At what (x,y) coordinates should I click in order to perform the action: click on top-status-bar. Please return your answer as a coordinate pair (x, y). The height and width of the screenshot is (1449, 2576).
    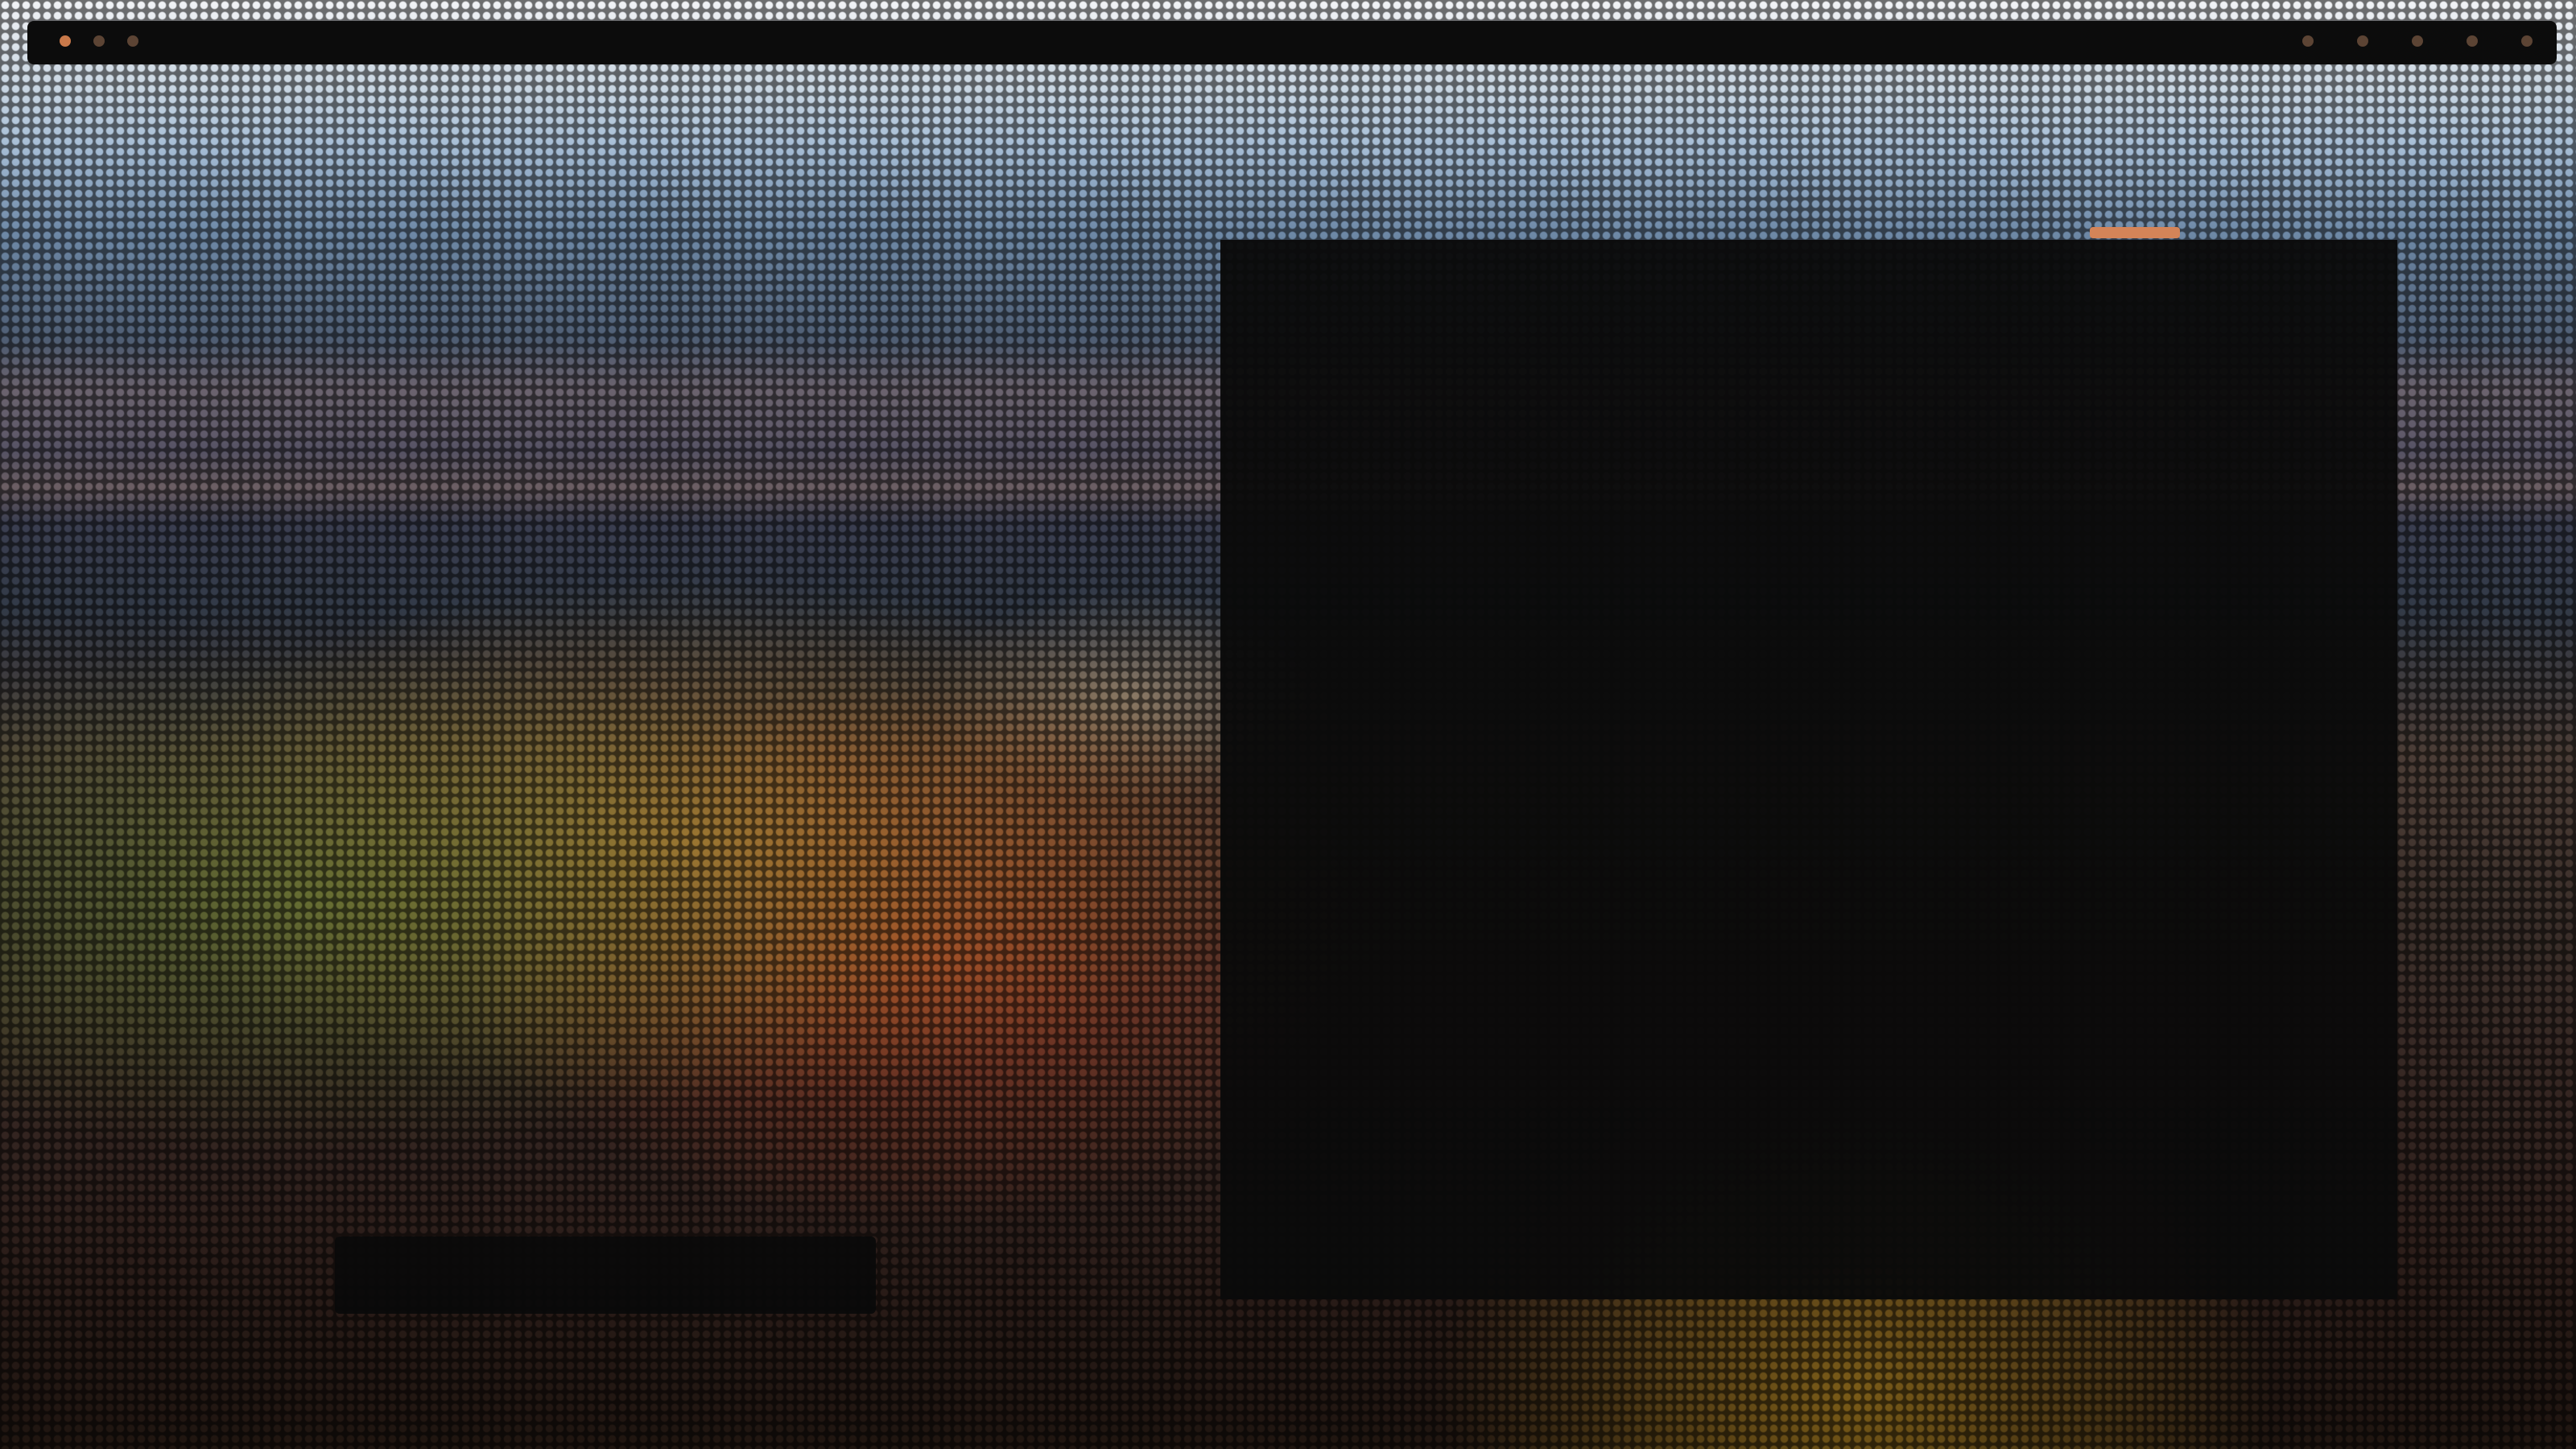
    Looking at the image, I should click on (1292, 42).